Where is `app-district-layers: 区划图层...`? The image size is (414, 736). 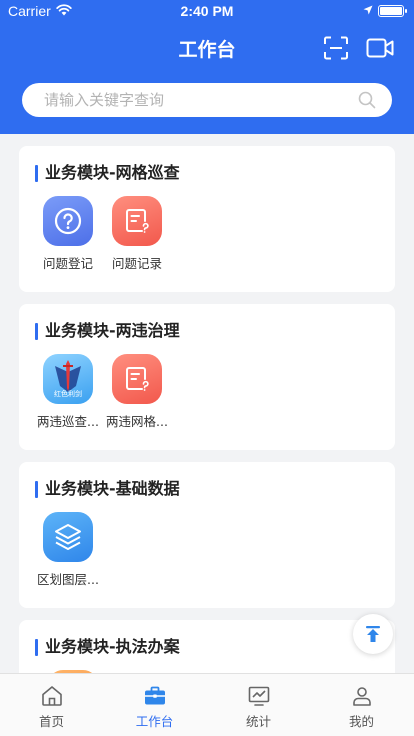 app-district-layers: 区划图层... is located at coordinates (68, 550).